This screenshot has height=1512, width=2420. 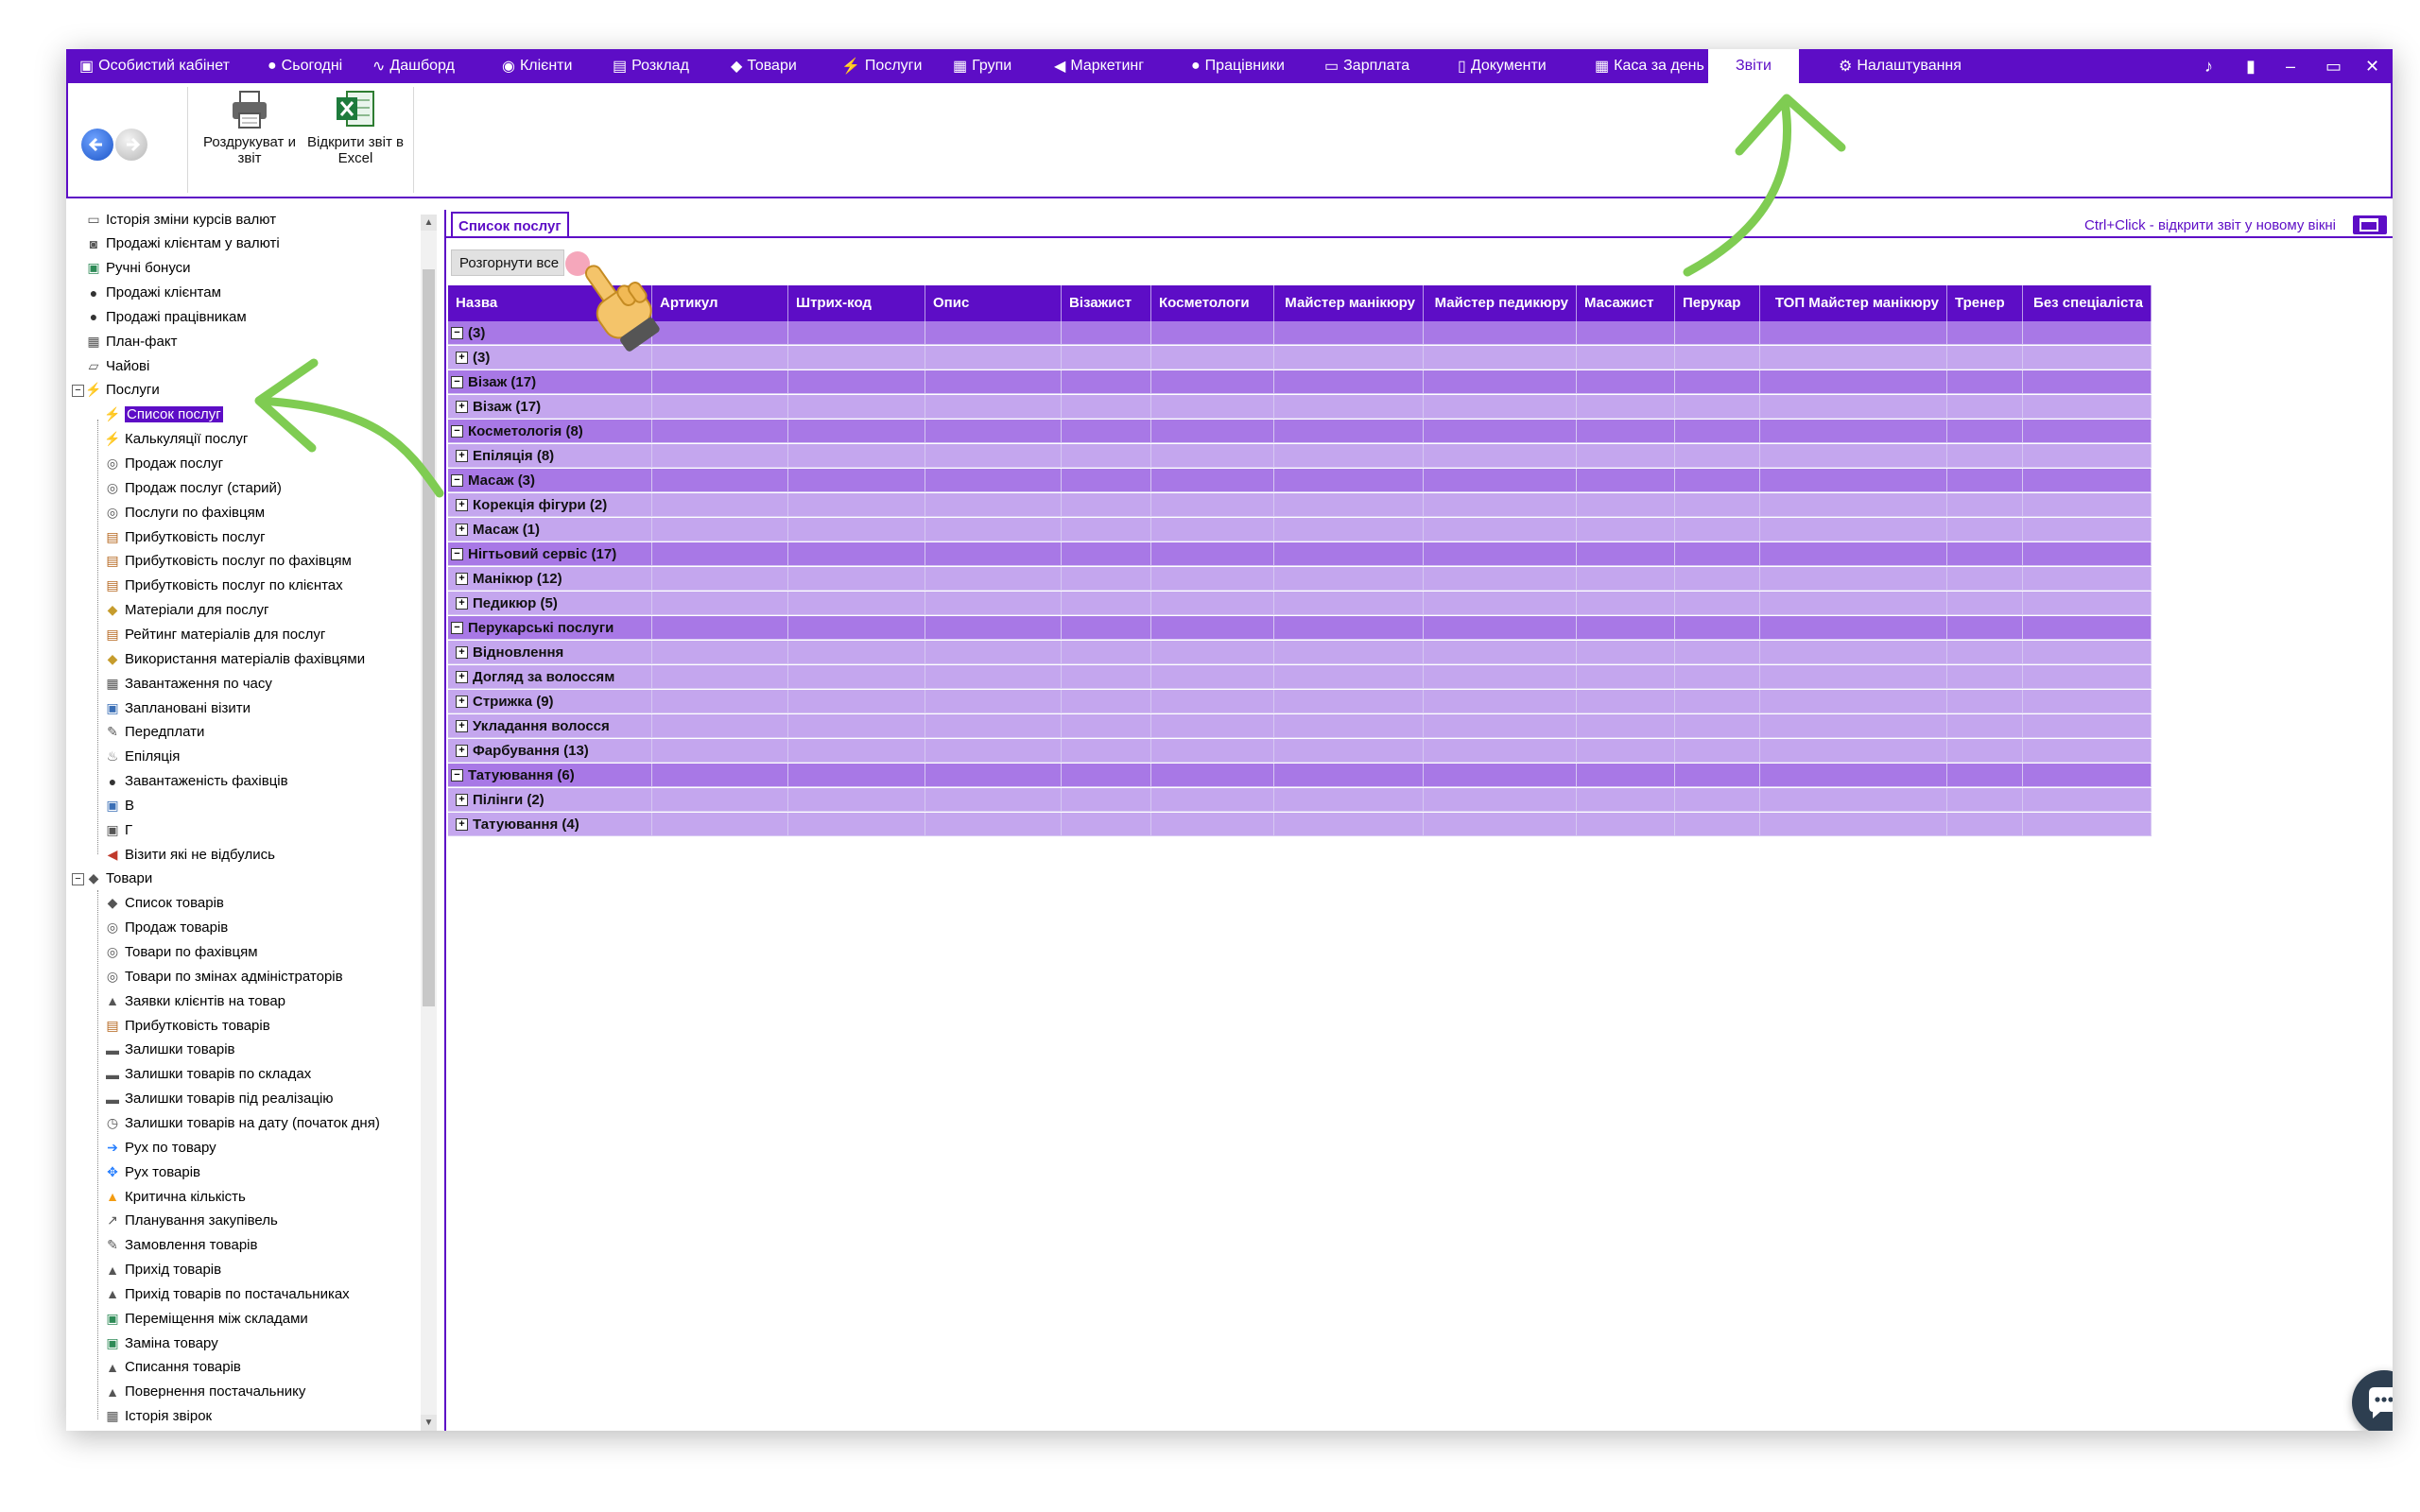 I want to click on arrow-to-reports-tab, so click(x=1737, y=187).